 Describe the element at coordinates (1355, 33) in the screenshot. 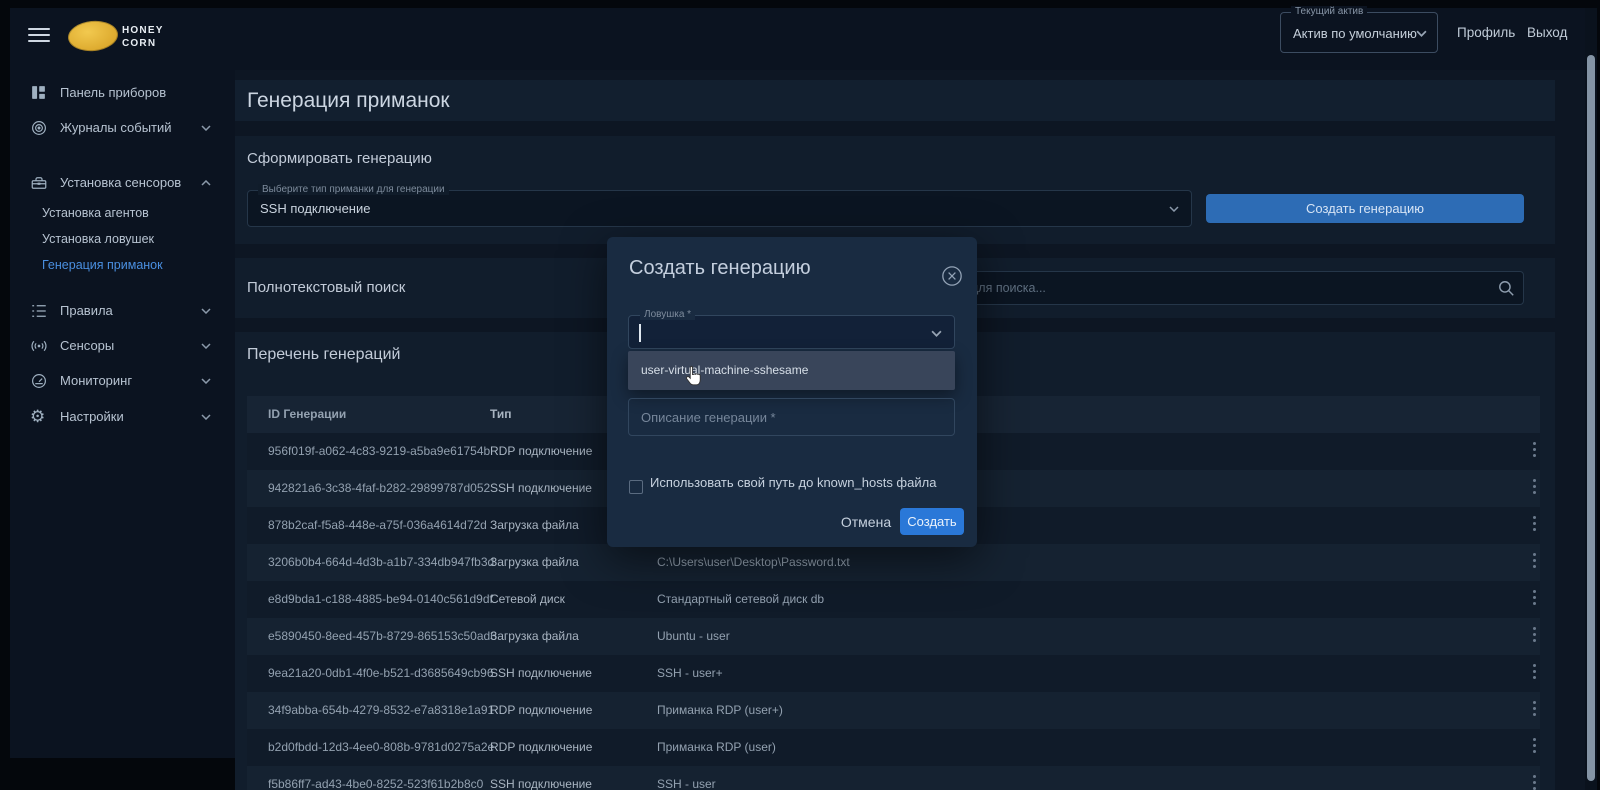

I see `asset-select-value: Актив по умолчанию` at that location.